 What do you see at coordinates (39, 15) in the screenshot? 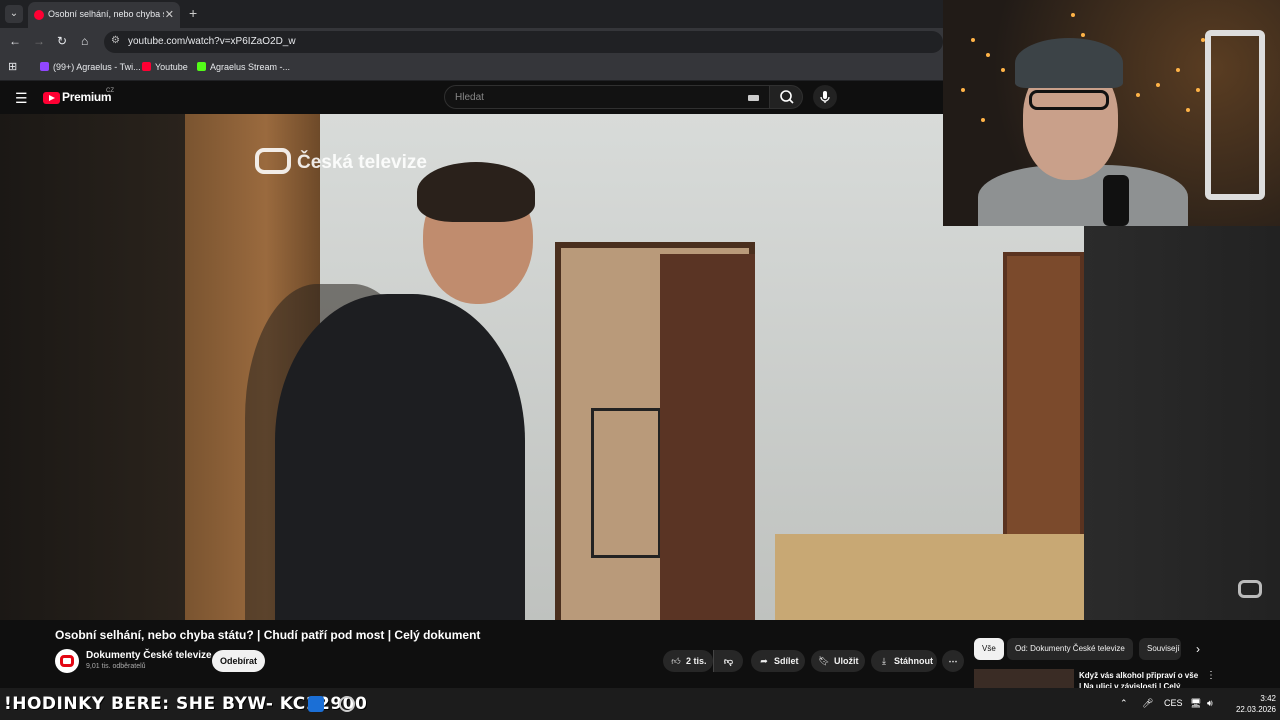
I see `youtube-favicon-icon` at bounding box center [39, 15].